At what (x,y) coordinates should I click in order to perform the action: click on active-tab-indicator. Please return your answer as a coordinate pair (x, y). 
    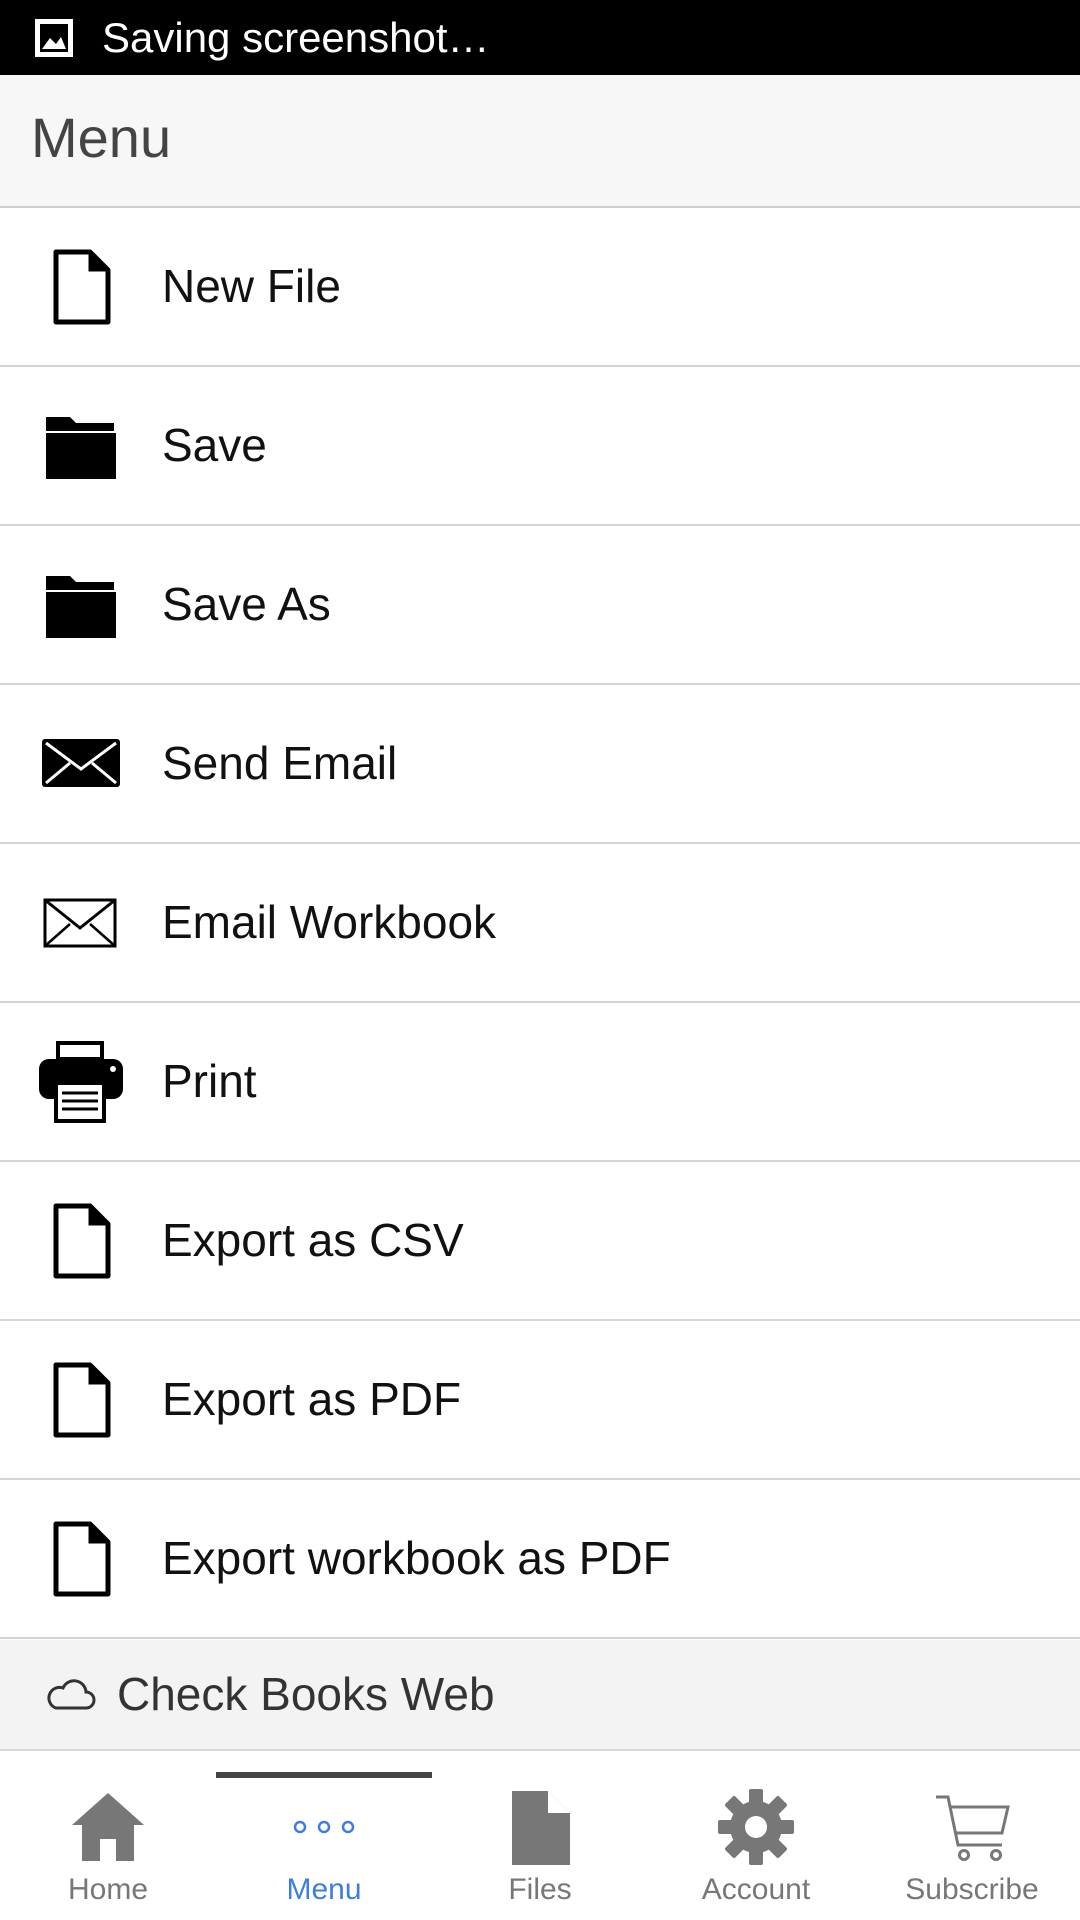
    Looking at the image, I should click on (324, 1775).